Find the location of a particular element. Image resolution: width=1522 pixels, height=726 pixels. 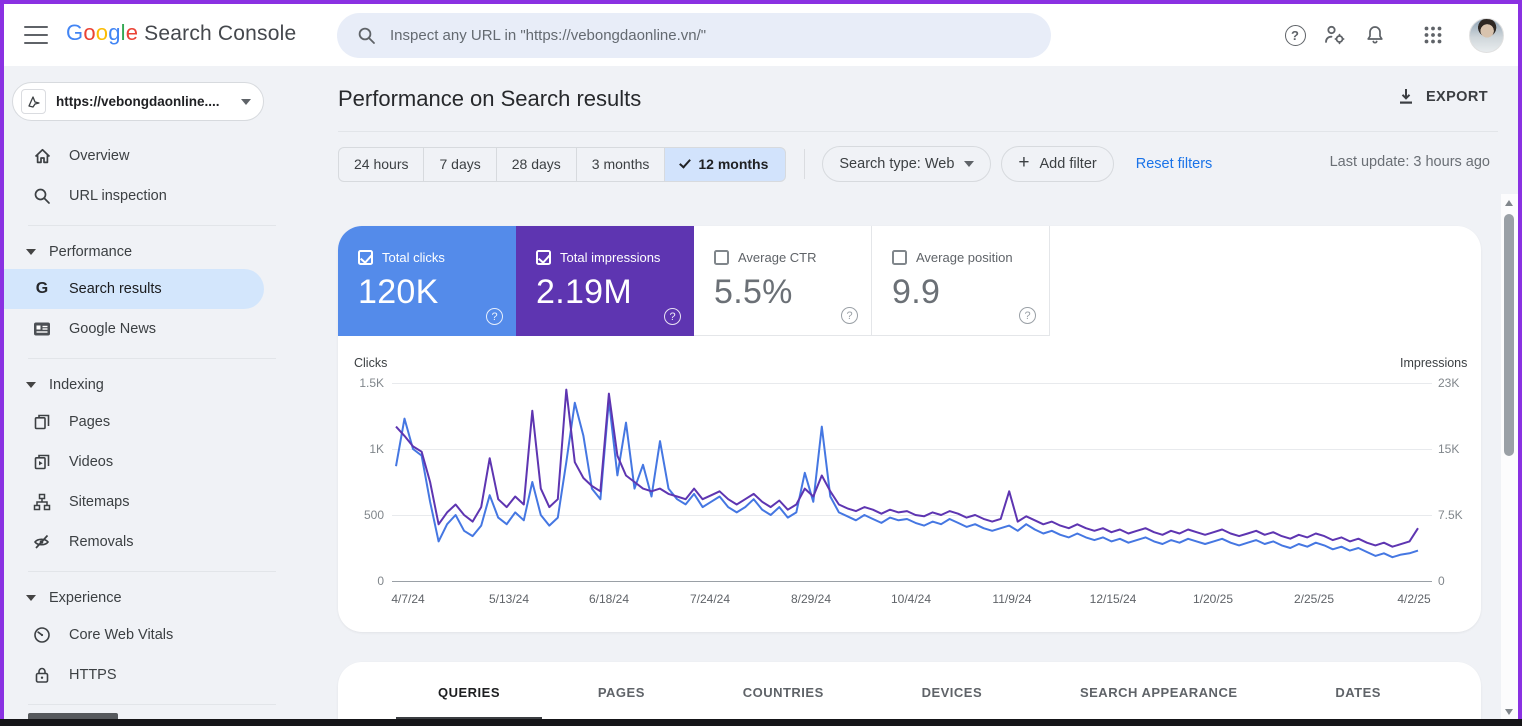

tab-search-appearance: SEARCH APPEARANCE is located at coordinates (1159, 692).